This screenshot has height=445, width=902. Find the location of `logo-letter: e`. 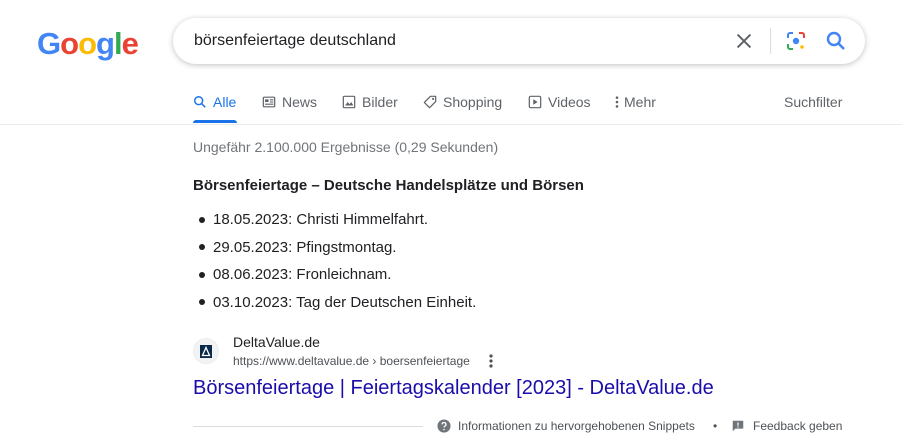

logo-letter: e is located at coordinates (130, 43).